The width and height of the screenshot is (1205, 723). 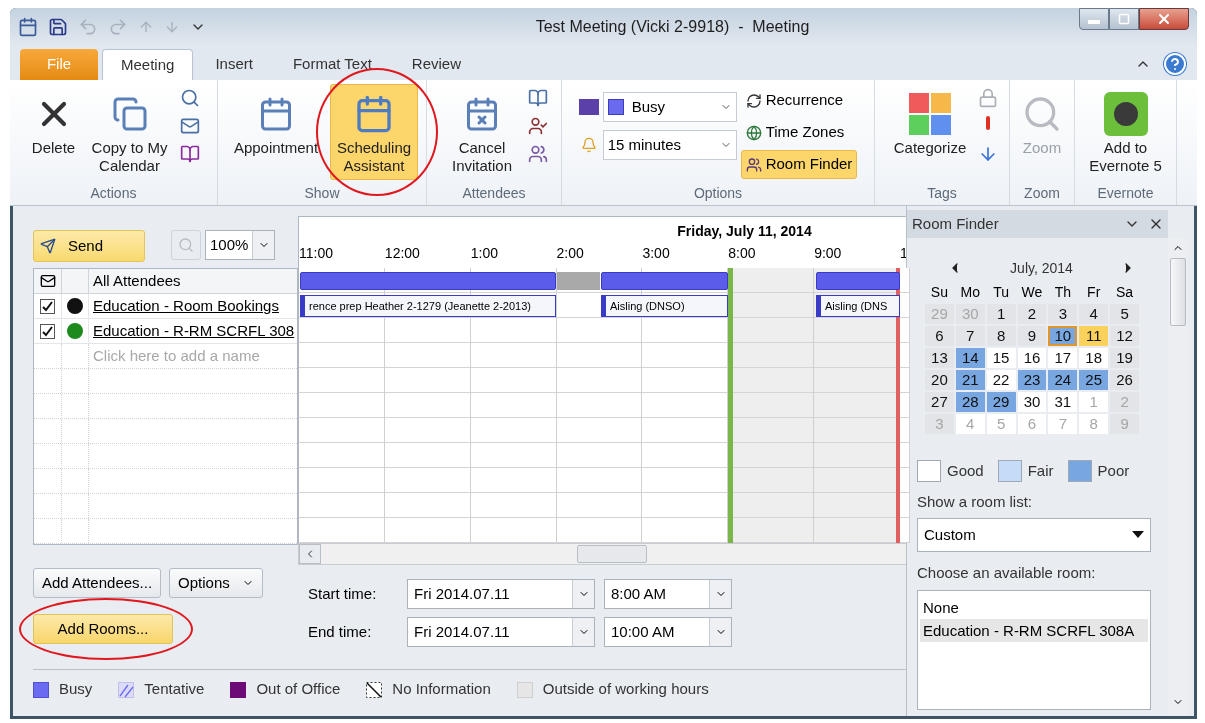 What do you see at coordinates (332, 64) in the screenshot?
I see `ribbon-tab: Format Text` at bounding box center [332, 64].